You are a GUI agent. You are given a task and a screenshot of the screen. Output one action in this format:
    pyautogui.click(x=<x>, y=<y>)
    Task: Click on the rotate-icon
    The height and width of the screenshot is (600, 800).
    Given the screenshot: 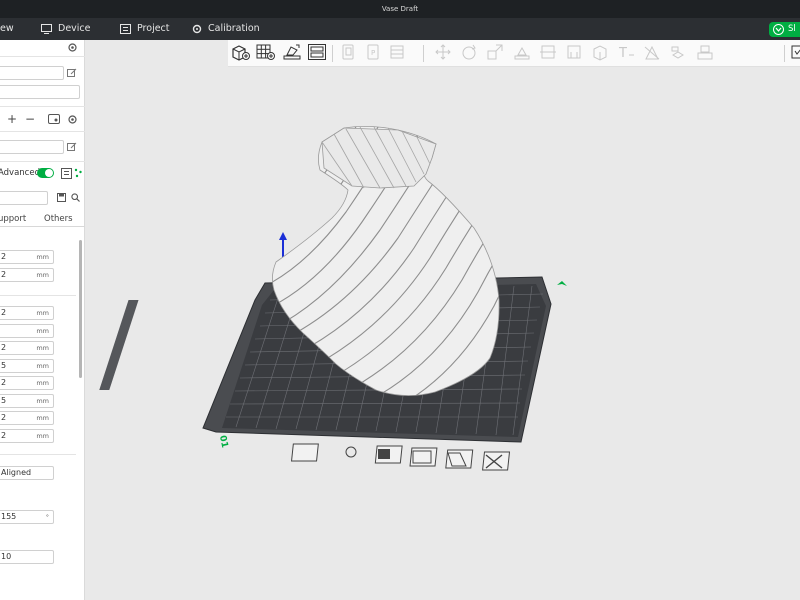 What is the action you would take?
    pyautogui.click(x=469, y=54)
    